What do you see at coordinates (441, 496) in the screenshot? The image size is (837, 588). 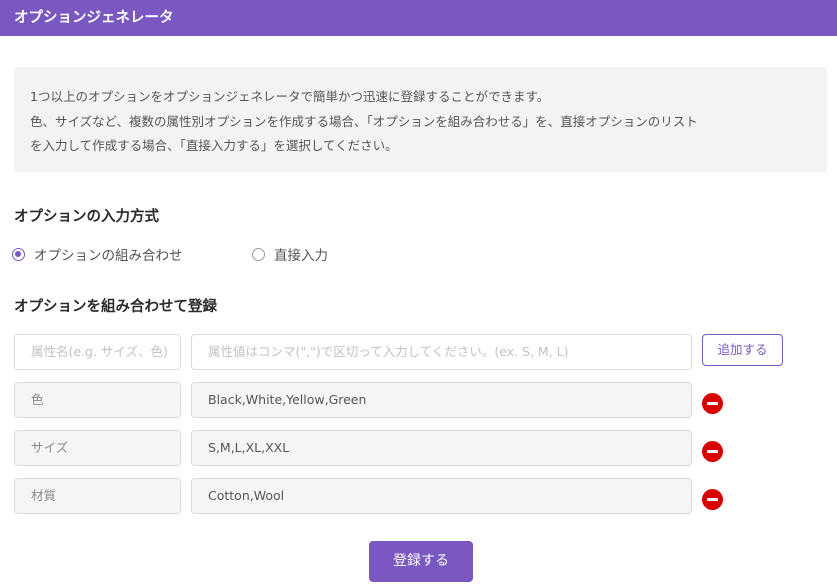 I see `attribute-values-field: Cotton,Wool` at bounding box center [441, 496].